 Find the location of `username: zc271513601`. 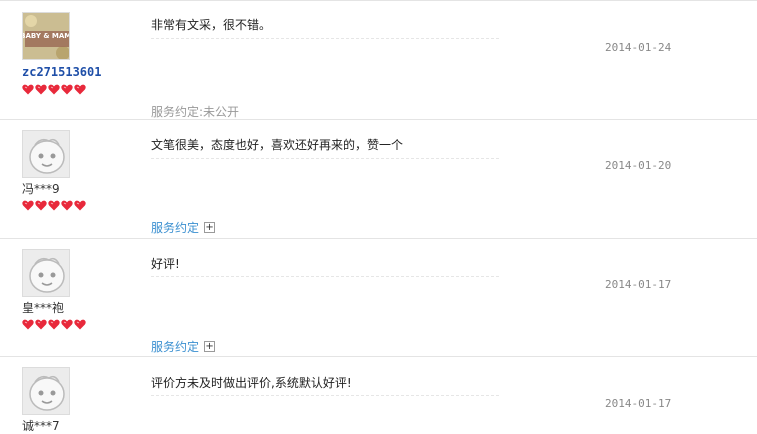

username: zc271513601 is located at coordinates (61, 72).